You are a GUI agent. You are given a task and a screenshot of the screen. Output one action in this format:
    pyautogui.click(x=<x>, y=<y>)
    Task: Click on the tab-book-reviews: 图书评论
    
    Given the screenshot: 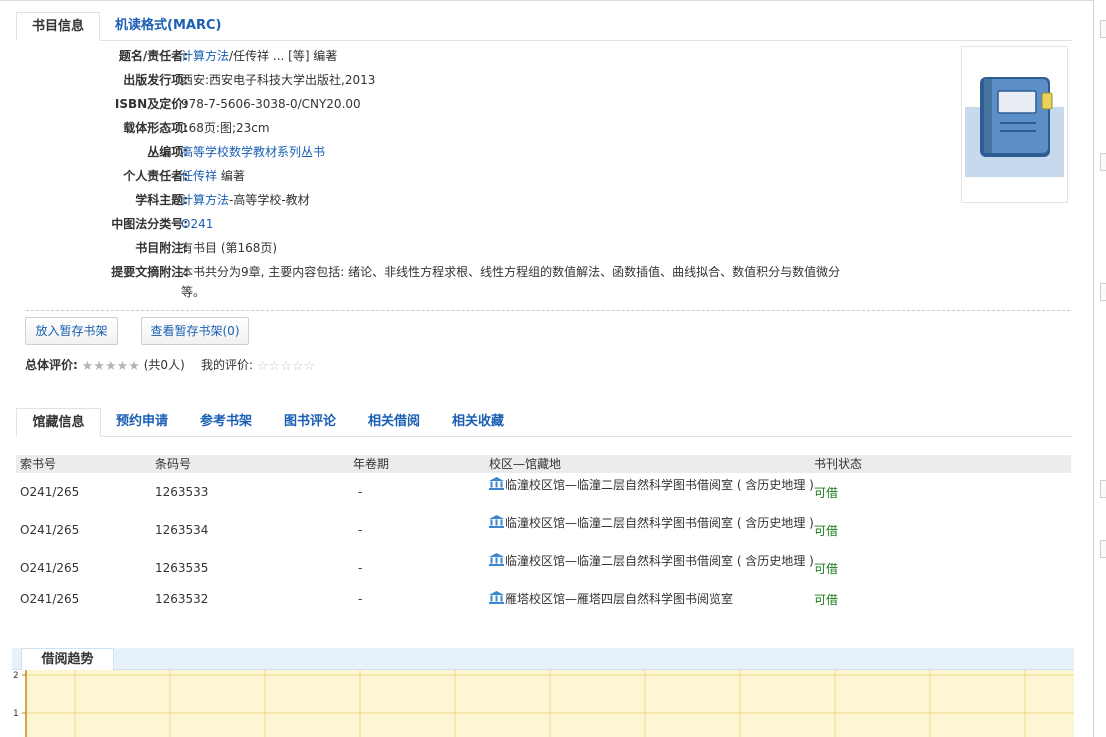 What is the action you would take?
    pyautogui.click(x=310, y=422)
    